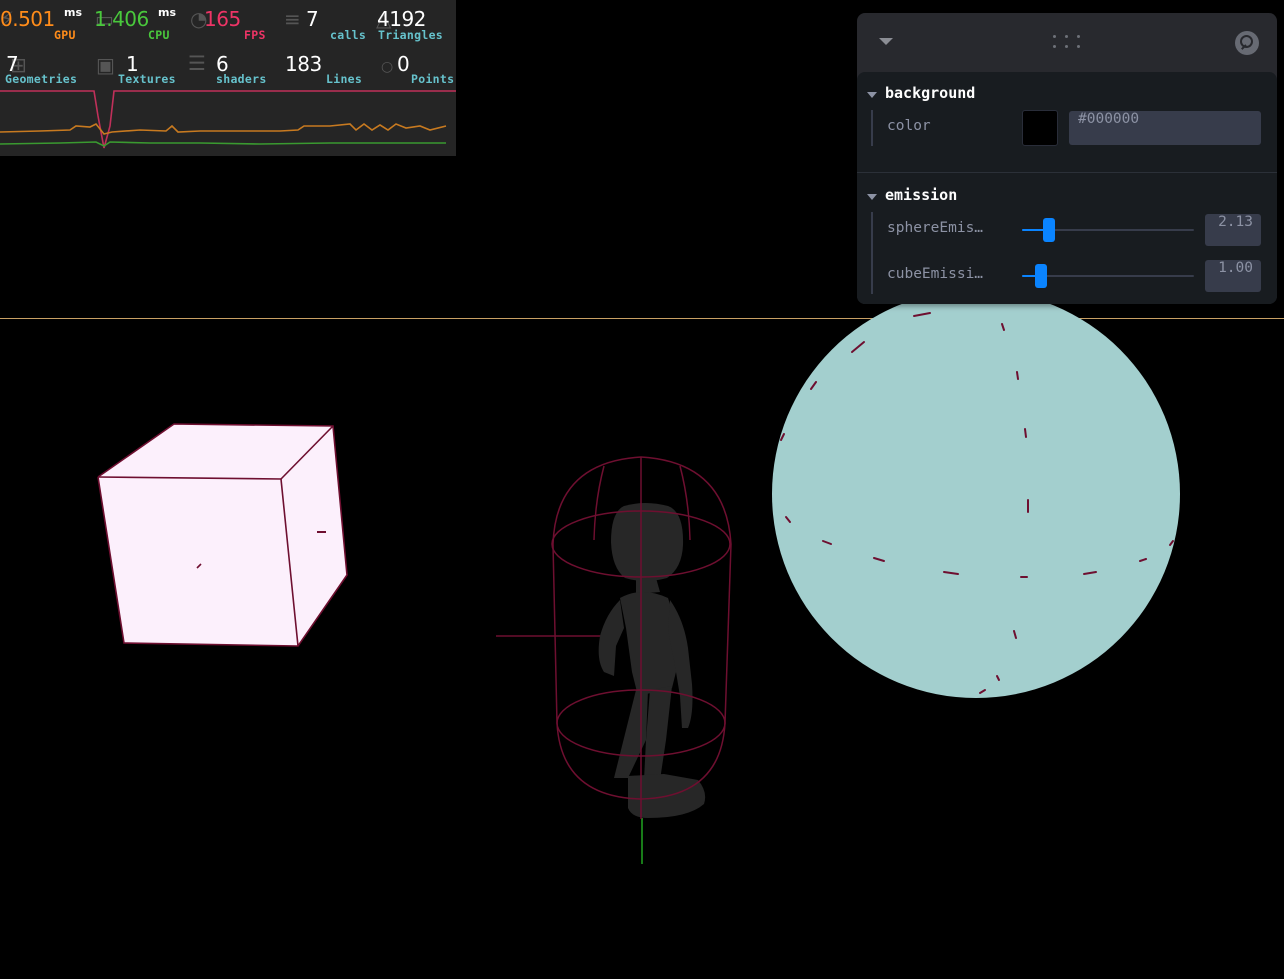  What do you see at coordinates (222, 535) in the screenshot?
I see `emissive-cube` at bounding box center [222, 535].